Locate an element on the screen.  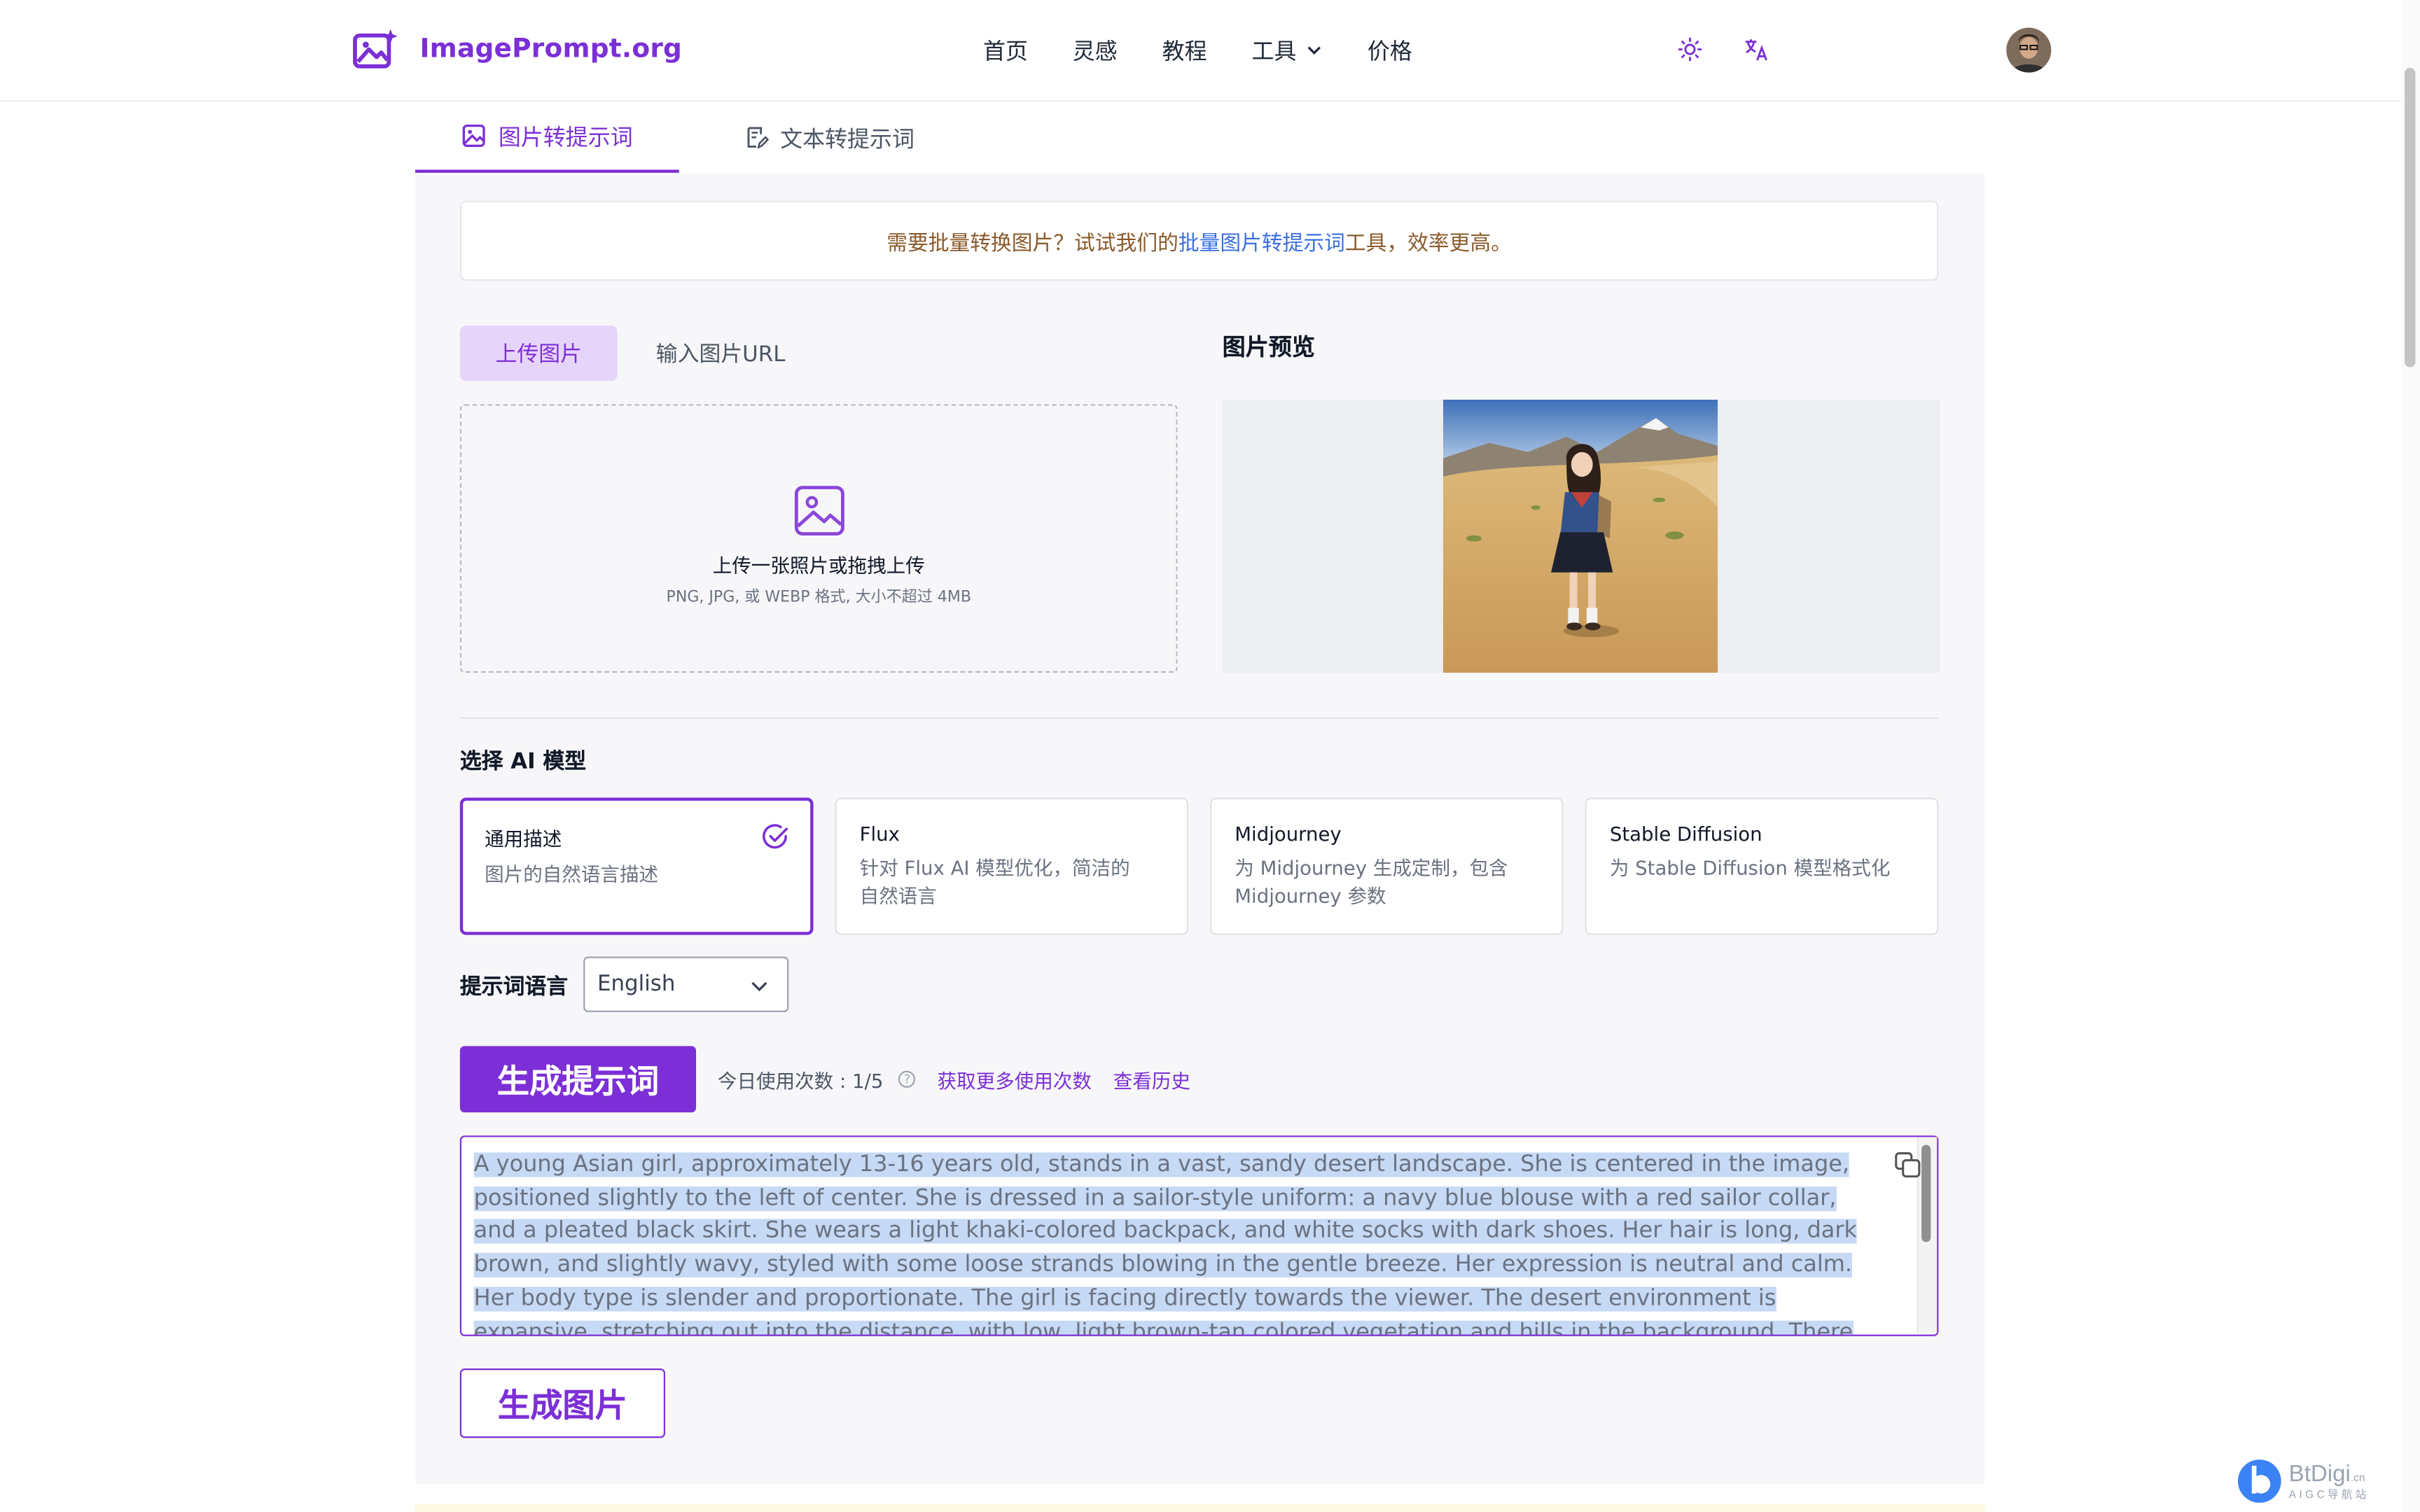
get-more-usage-link: 获取更多使用次数 is located at coordinates (1015, 1079).